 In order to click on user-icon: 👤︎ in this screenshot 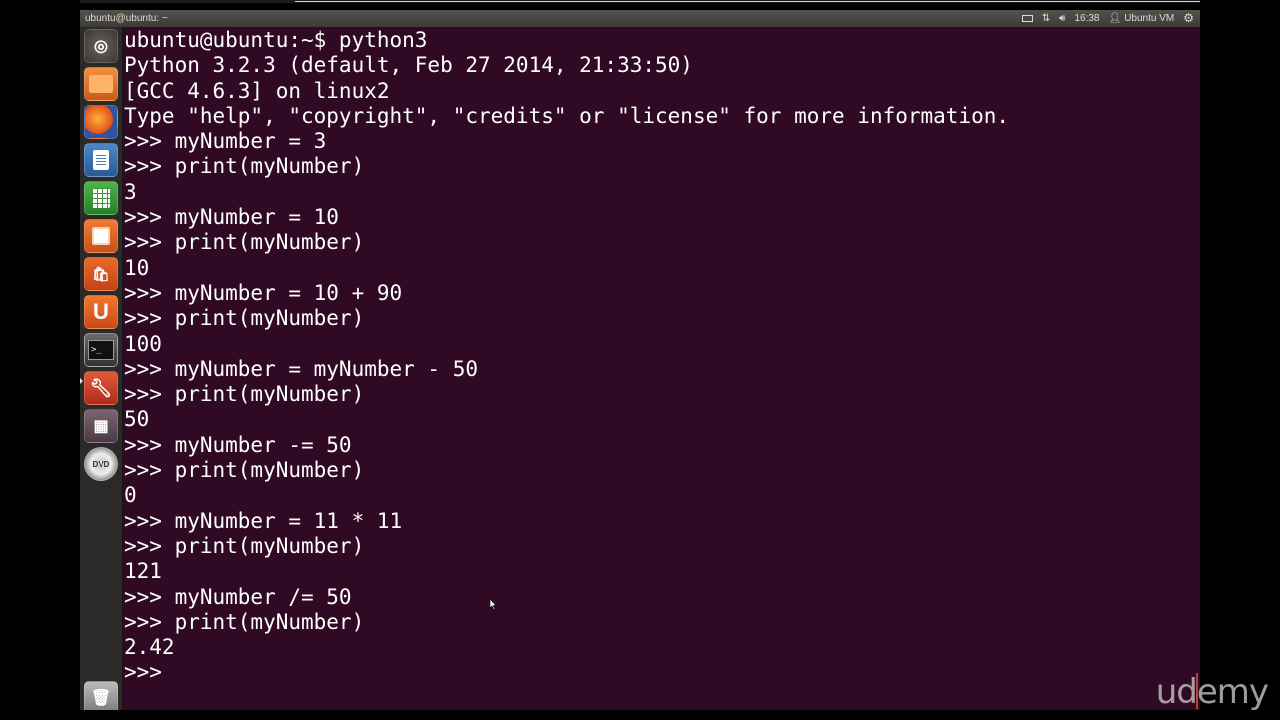, I will do `click(1115, 18)`.